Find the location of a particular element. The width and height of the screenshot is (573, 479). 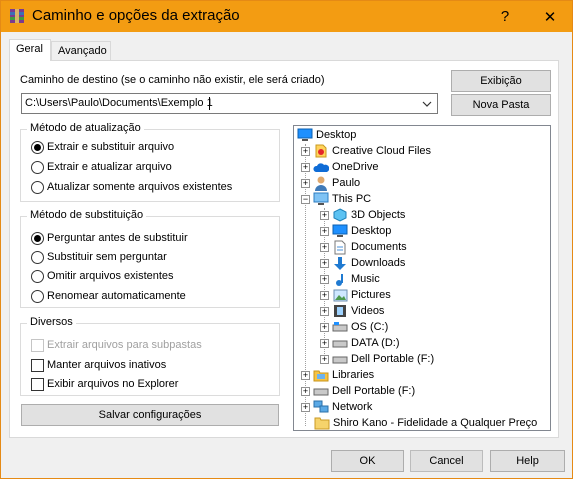

videos-icon is located at coordinates (340, 311).